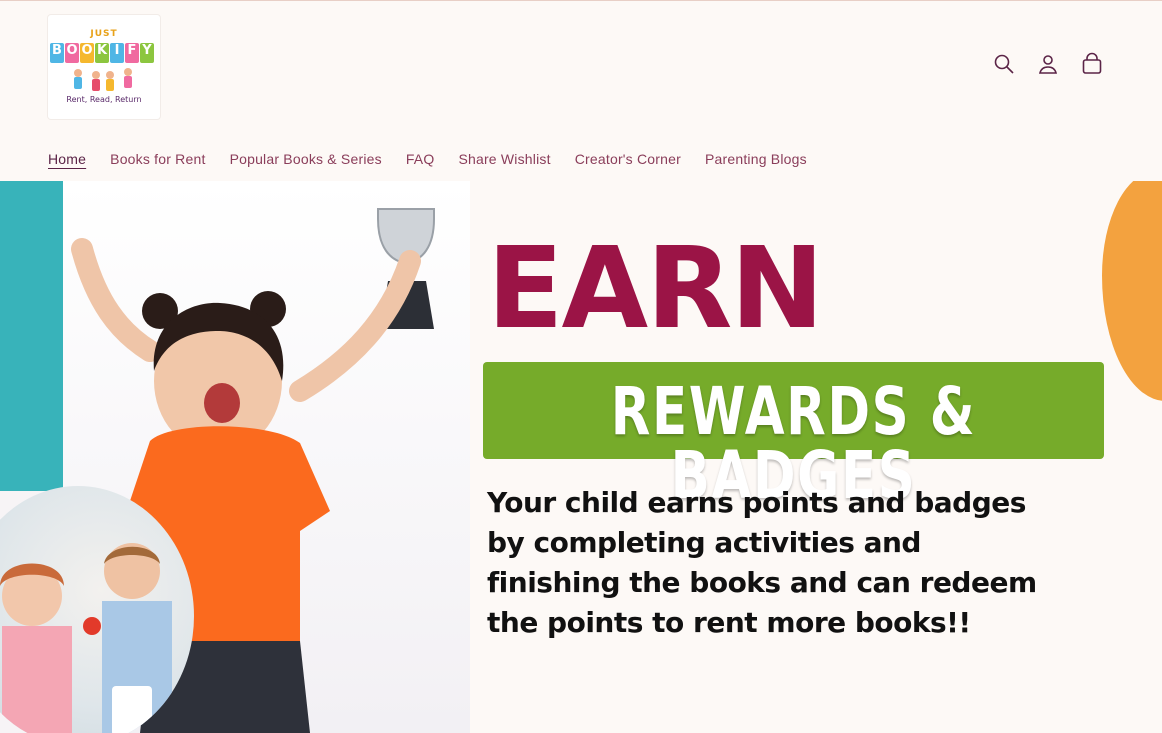 This screenshot has width=1162, height=733. Describe the element at coordinates (756, 159) in the screenshot. I see `nav-item-parenting-blogs: Parenting Blogs` at that location.